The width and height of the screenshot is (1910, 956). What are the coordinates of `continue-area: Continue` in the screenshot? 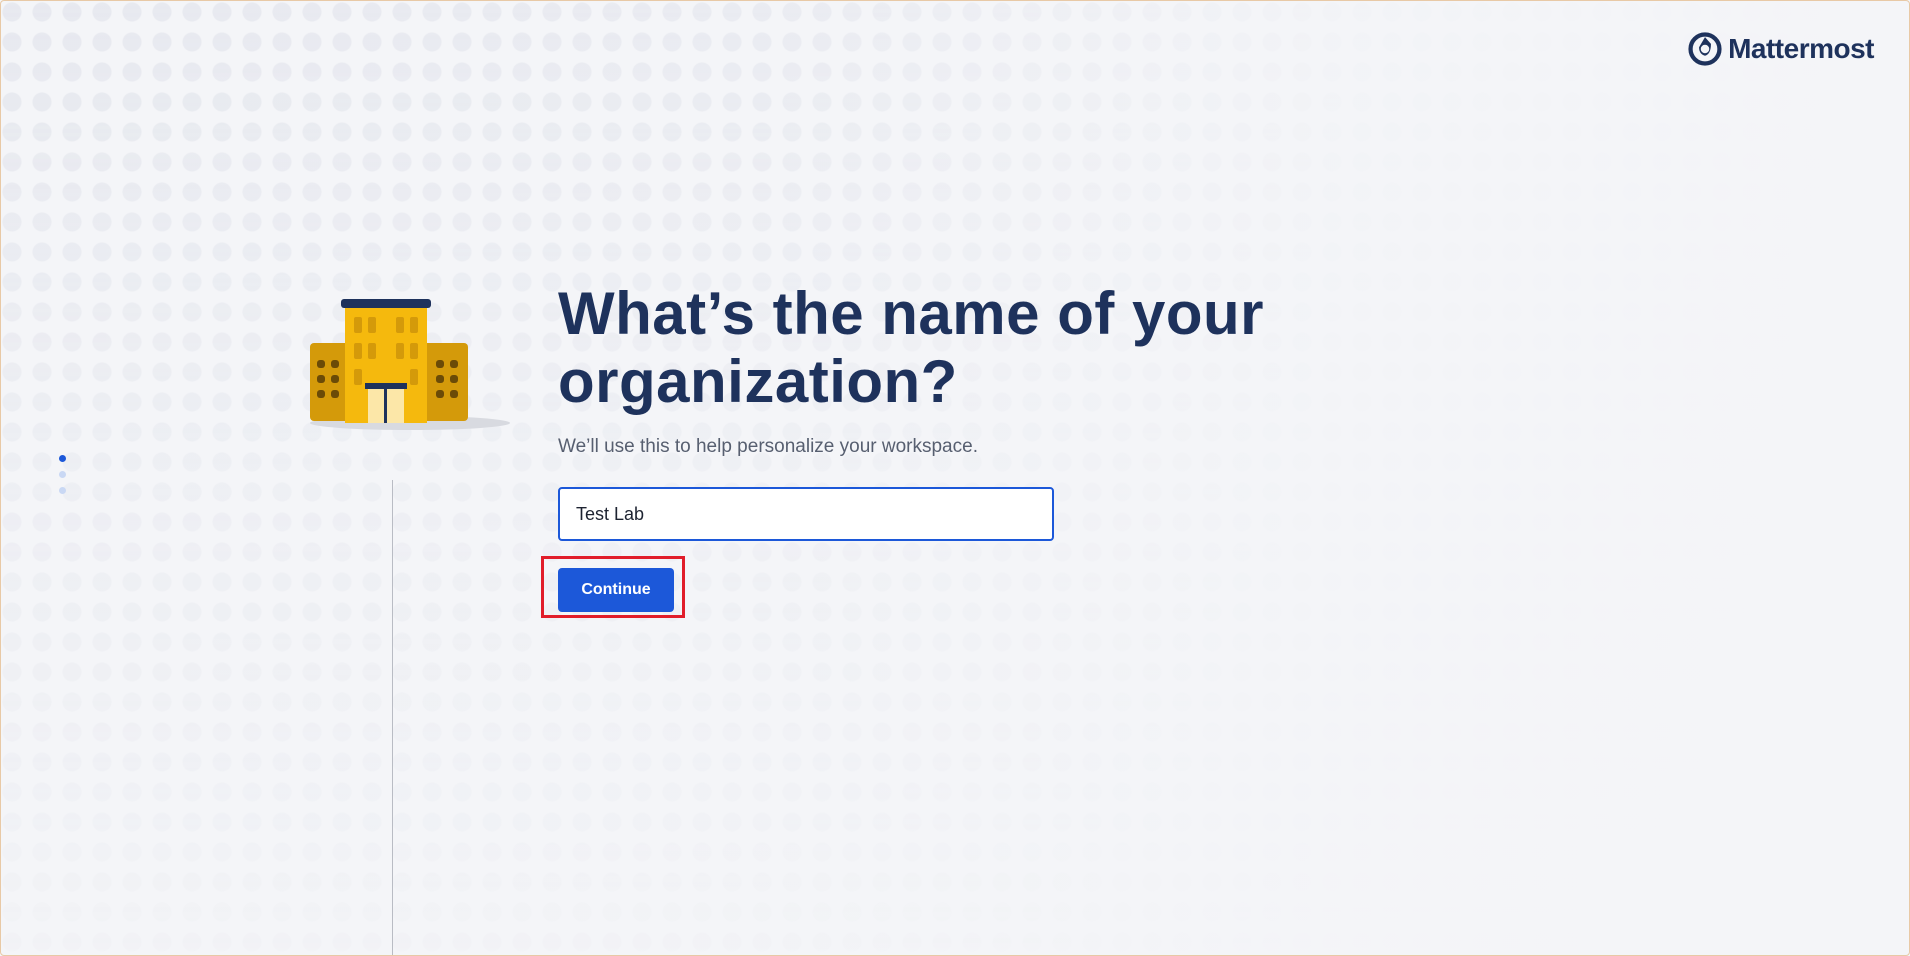 It's located at (613, 587).